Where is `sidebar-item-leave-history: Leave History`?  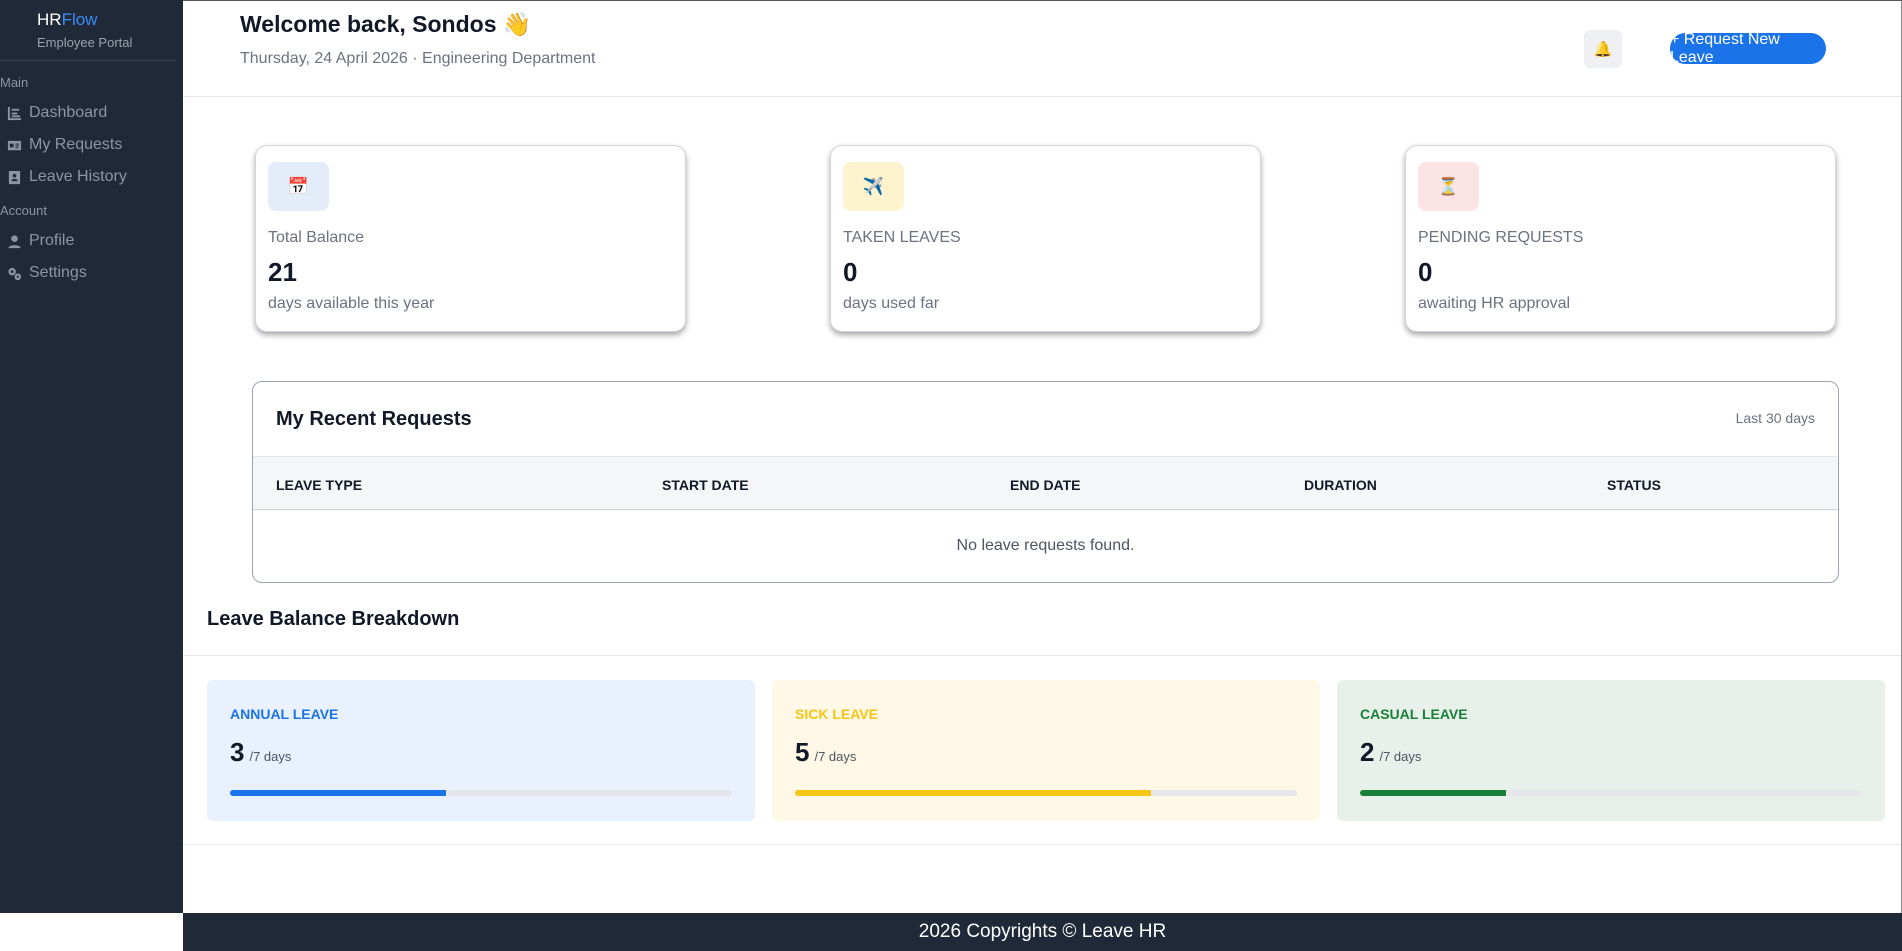
sidebar-item-leave-history: Leave History is located at coordinates (67, 177).